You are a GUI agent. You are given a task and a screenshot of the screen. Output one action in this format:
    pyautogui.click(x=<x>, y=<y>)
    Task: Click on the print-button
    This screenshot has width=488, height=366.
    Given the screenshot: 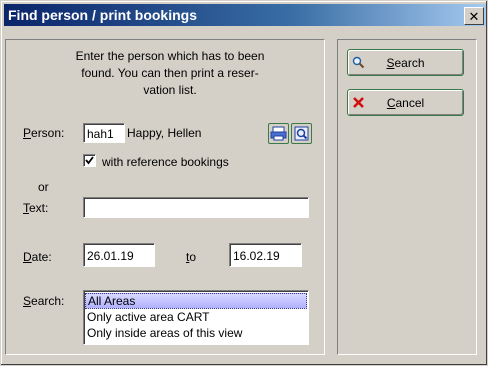 What is the action you would take?
    pyautogui.click(x=278, y=133)
    